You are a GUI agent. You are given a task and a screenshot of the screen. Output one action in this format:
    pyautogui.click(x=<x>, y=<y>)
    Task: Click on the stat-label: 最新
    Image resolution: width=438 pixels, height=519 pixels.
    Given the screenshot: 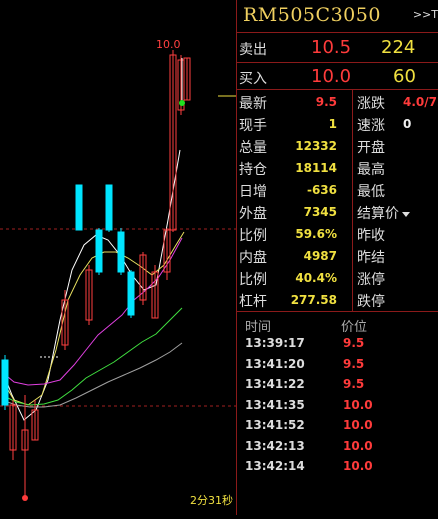 What is the action you would take?
    pyautogui.click(x=253, y=104)
    